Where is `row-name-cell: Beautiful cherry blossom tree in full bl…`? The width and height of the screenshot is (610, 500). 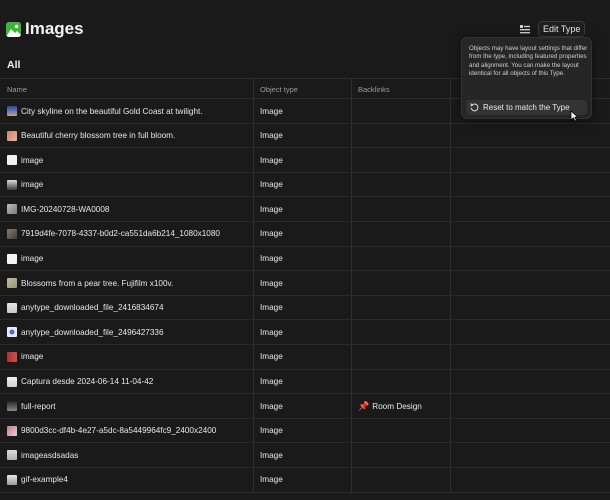
row-name-cell: Beautiful cherry blossom tree in full bl… is located at coordinates (91, 136).